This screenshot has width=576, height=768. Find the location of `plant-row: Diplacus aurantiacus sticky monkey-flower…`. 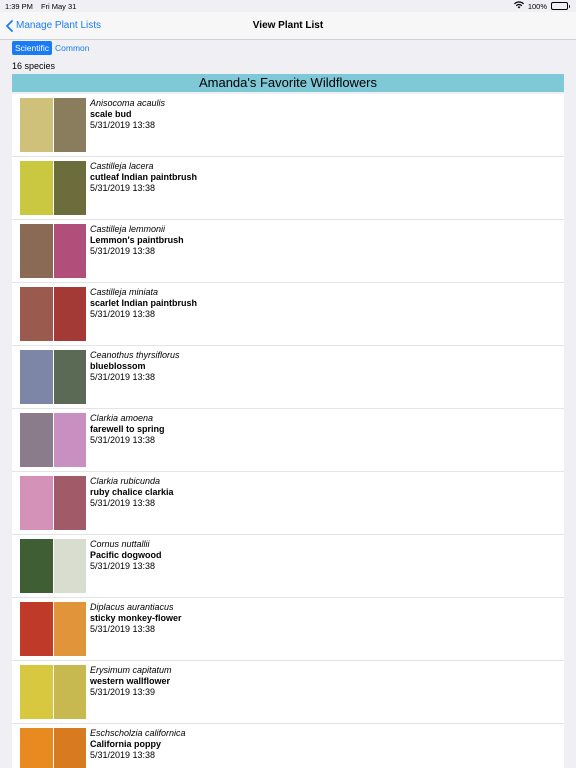

plant-row: Diplacus aurantiacus sticky monkey-flower… is located at coordinates (288, 629).